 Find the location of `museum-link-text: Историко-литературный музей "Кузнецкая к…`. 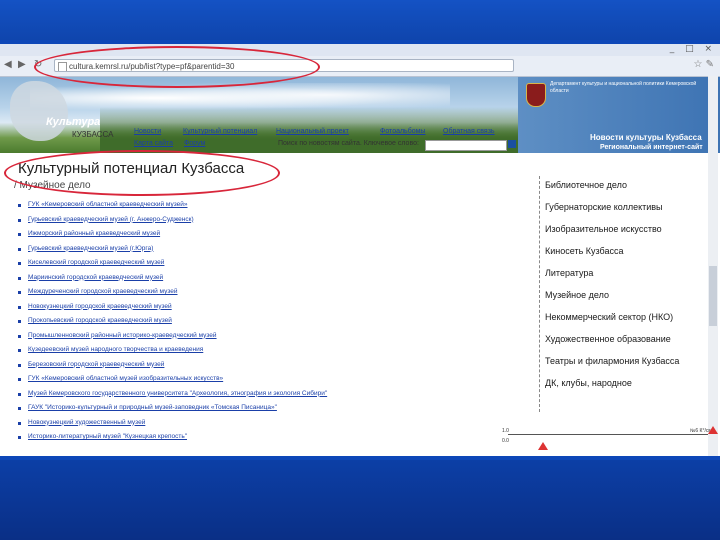

museum-link-text: Историко-литературный музей "Кузнецкая к… is located at coordinates (108, 436).